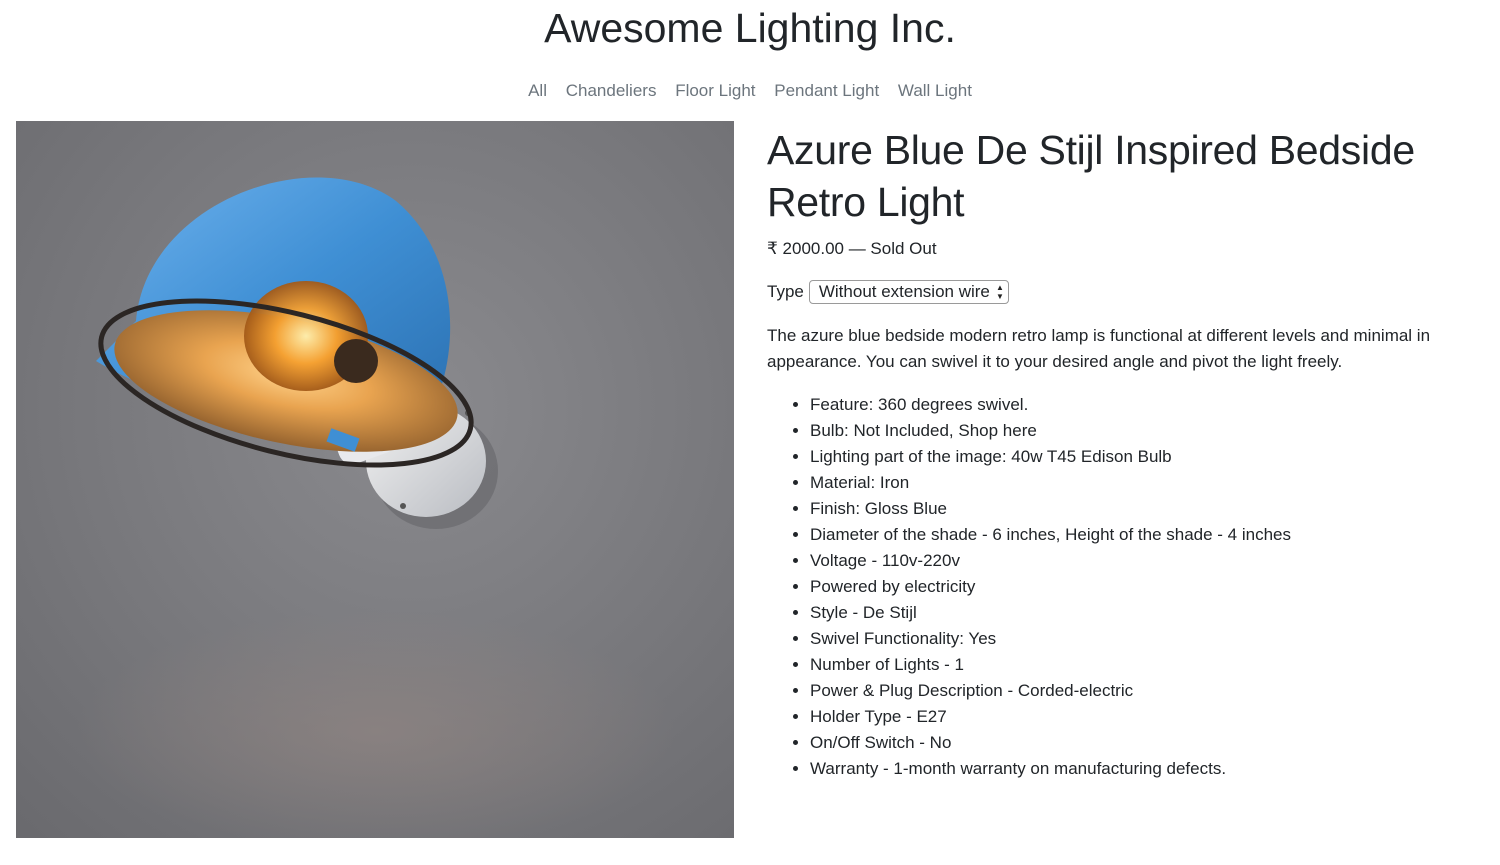  What do you see at coordinates (1143, 665) in the screenshot?
I see `list-item: Number of Lights - 1` at bounding box center [1143, 665].